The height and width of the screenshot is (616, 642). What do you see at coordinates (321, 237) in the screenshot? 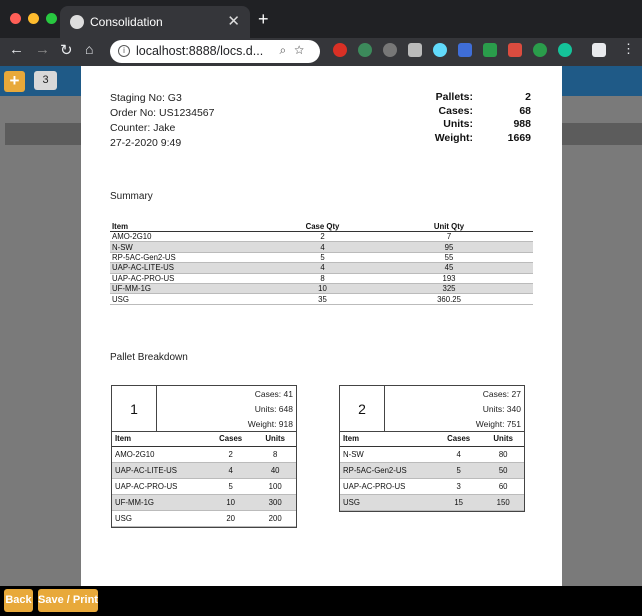
I see `table-row: AMO-2G10 2 7` at bounding box center [321, 237].